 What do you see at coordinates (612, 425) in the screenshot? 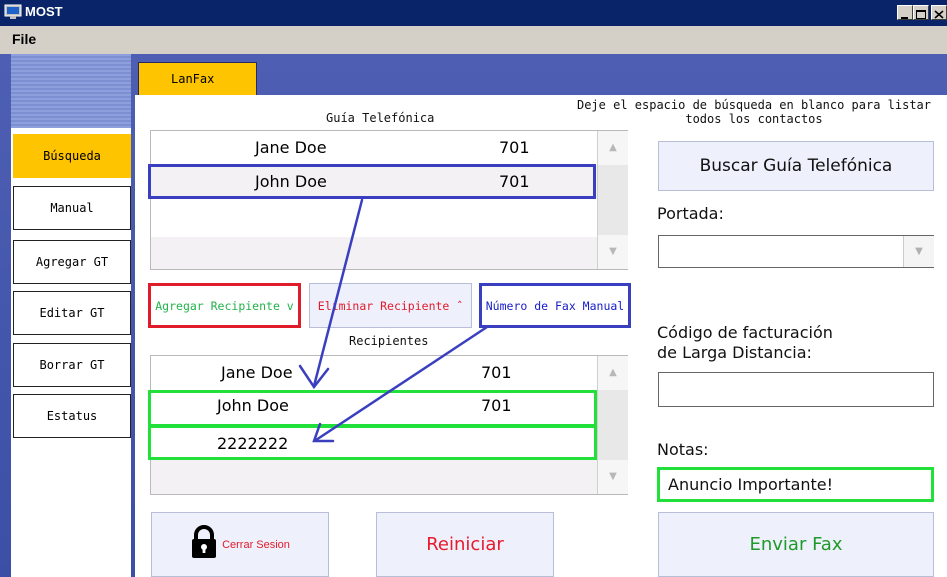
I see `recipients-scrollbar: ▲ ▼` at bounding box center [612, 425].